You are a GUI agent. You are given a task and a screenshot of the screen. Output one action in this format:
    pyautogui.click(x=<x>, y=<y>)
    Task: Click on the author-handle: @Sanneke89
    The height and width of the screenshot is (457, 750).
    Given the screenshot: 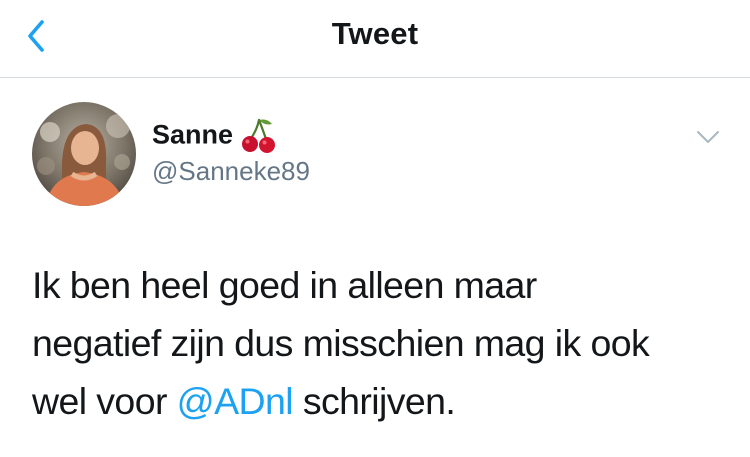 What is the action you would take?
    pyautogui.click(x=231, y=171)
    